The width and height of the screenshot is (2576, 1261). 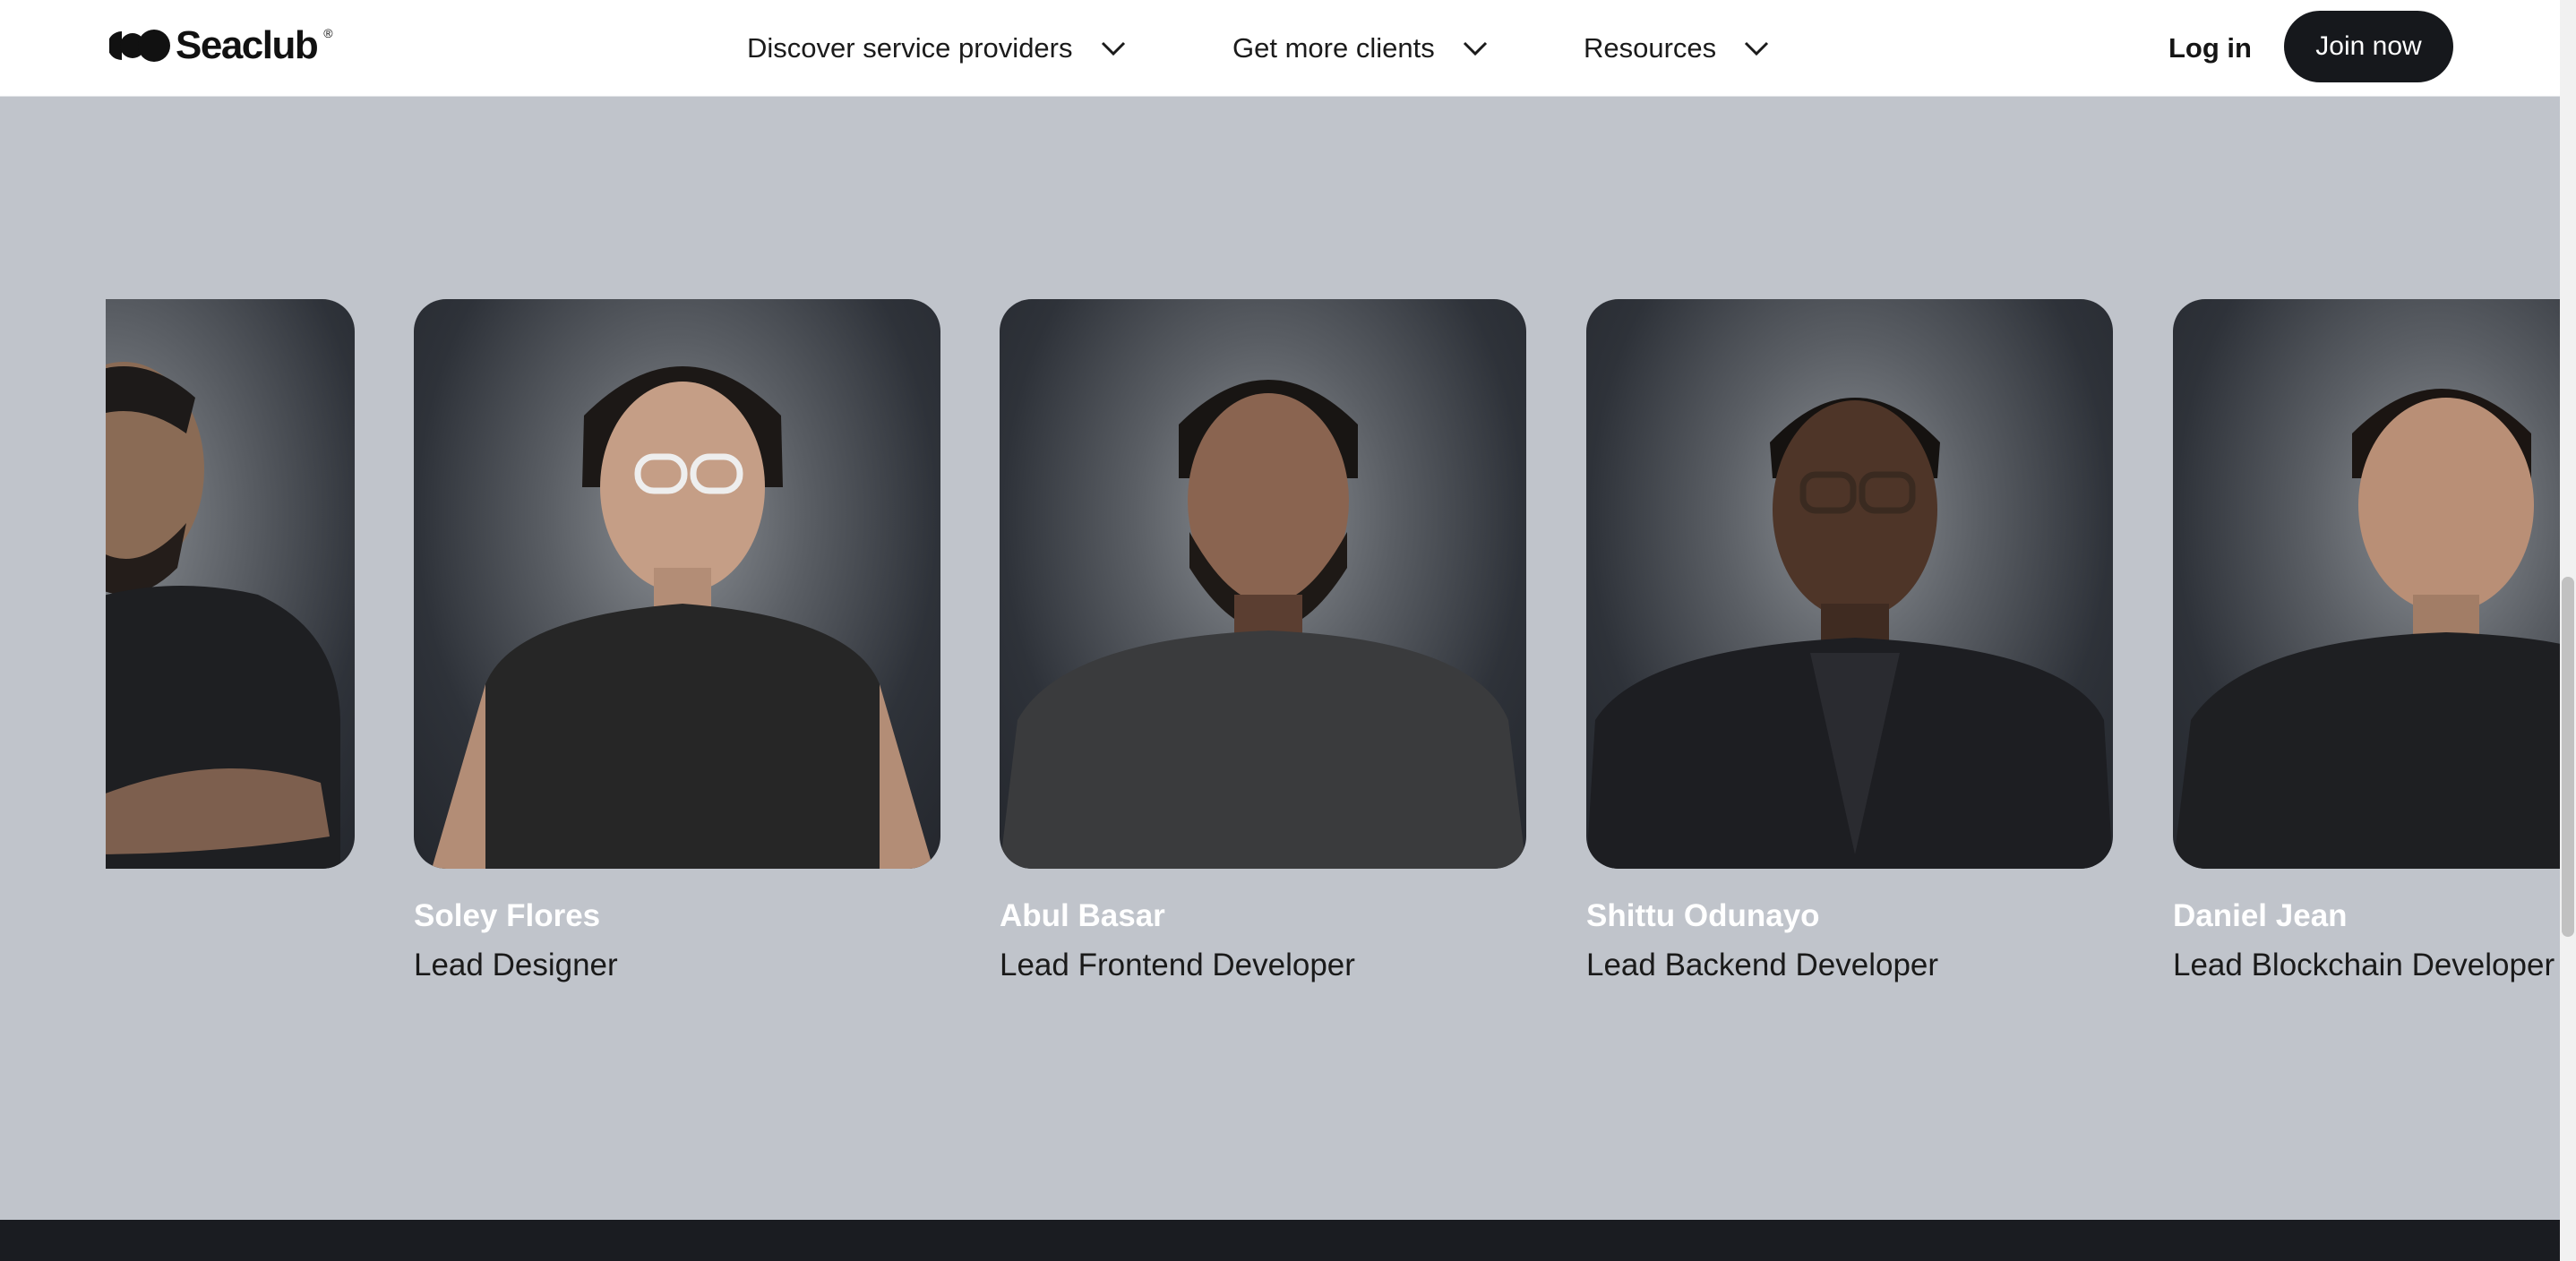 What do you see at coordinates (1650, 48) in the screenshot?
I see `nav-item-label: Resources` at bounding box center [1650, 48].